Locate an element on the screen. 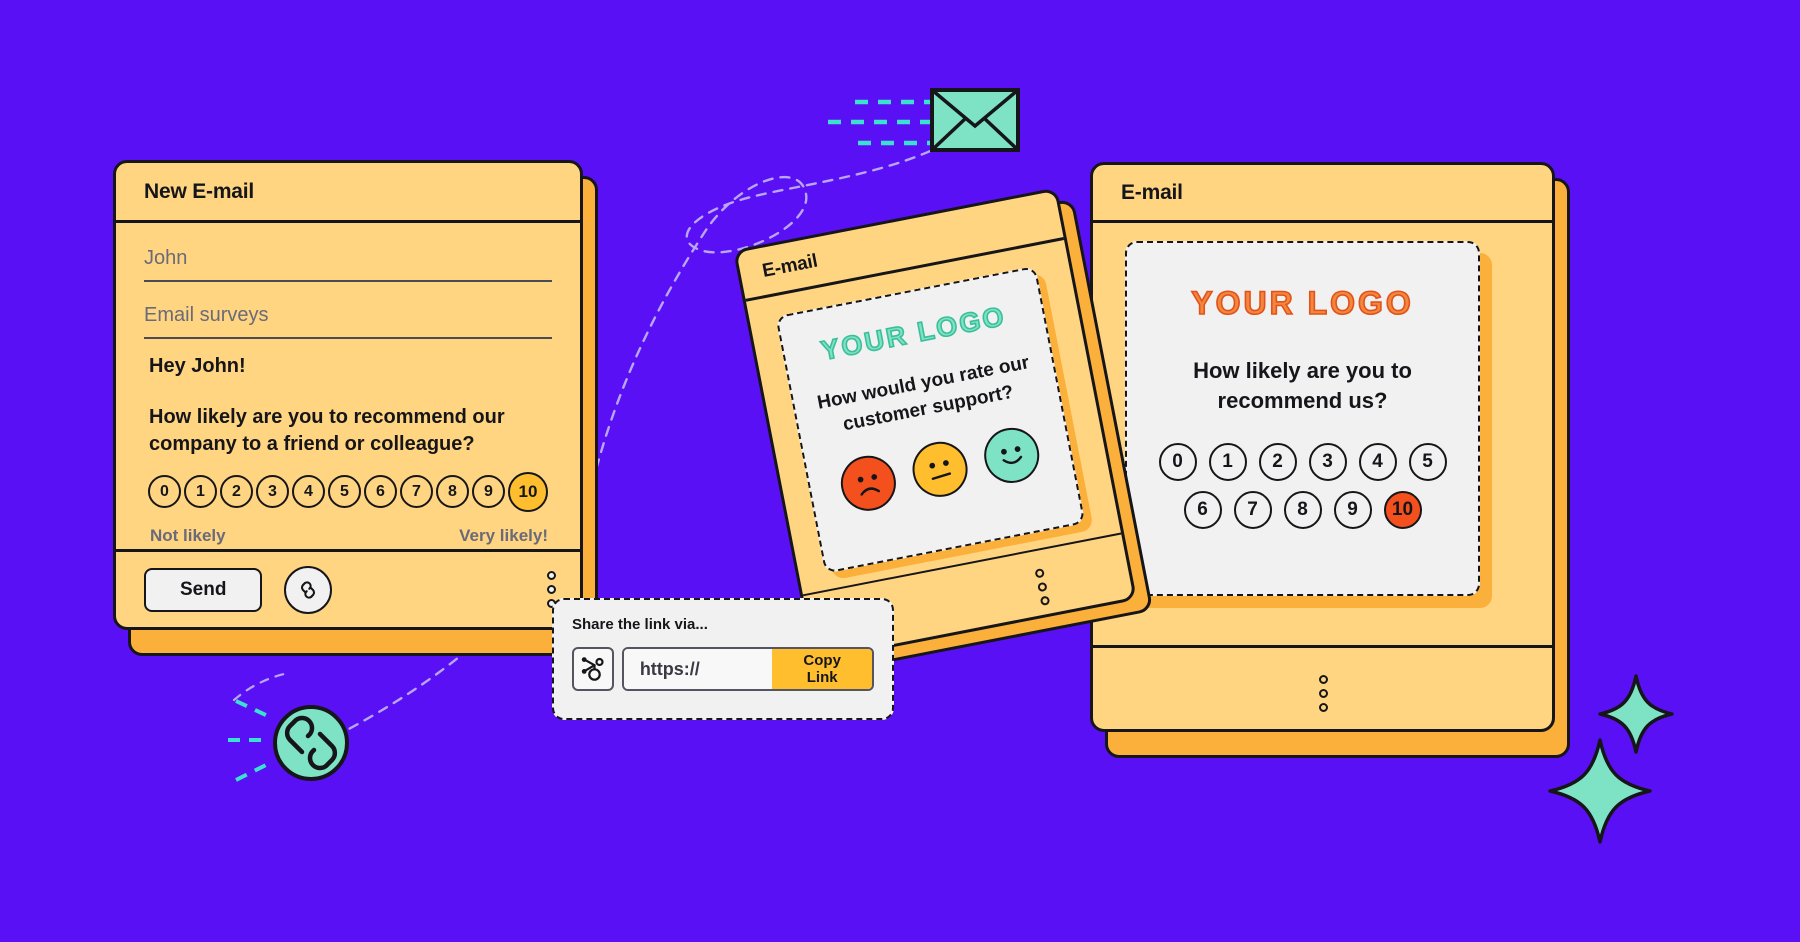 Image resolution: width=1800 pixels, height=942 pixels. copy-link-icon-button is located at coordinates (308, 589).